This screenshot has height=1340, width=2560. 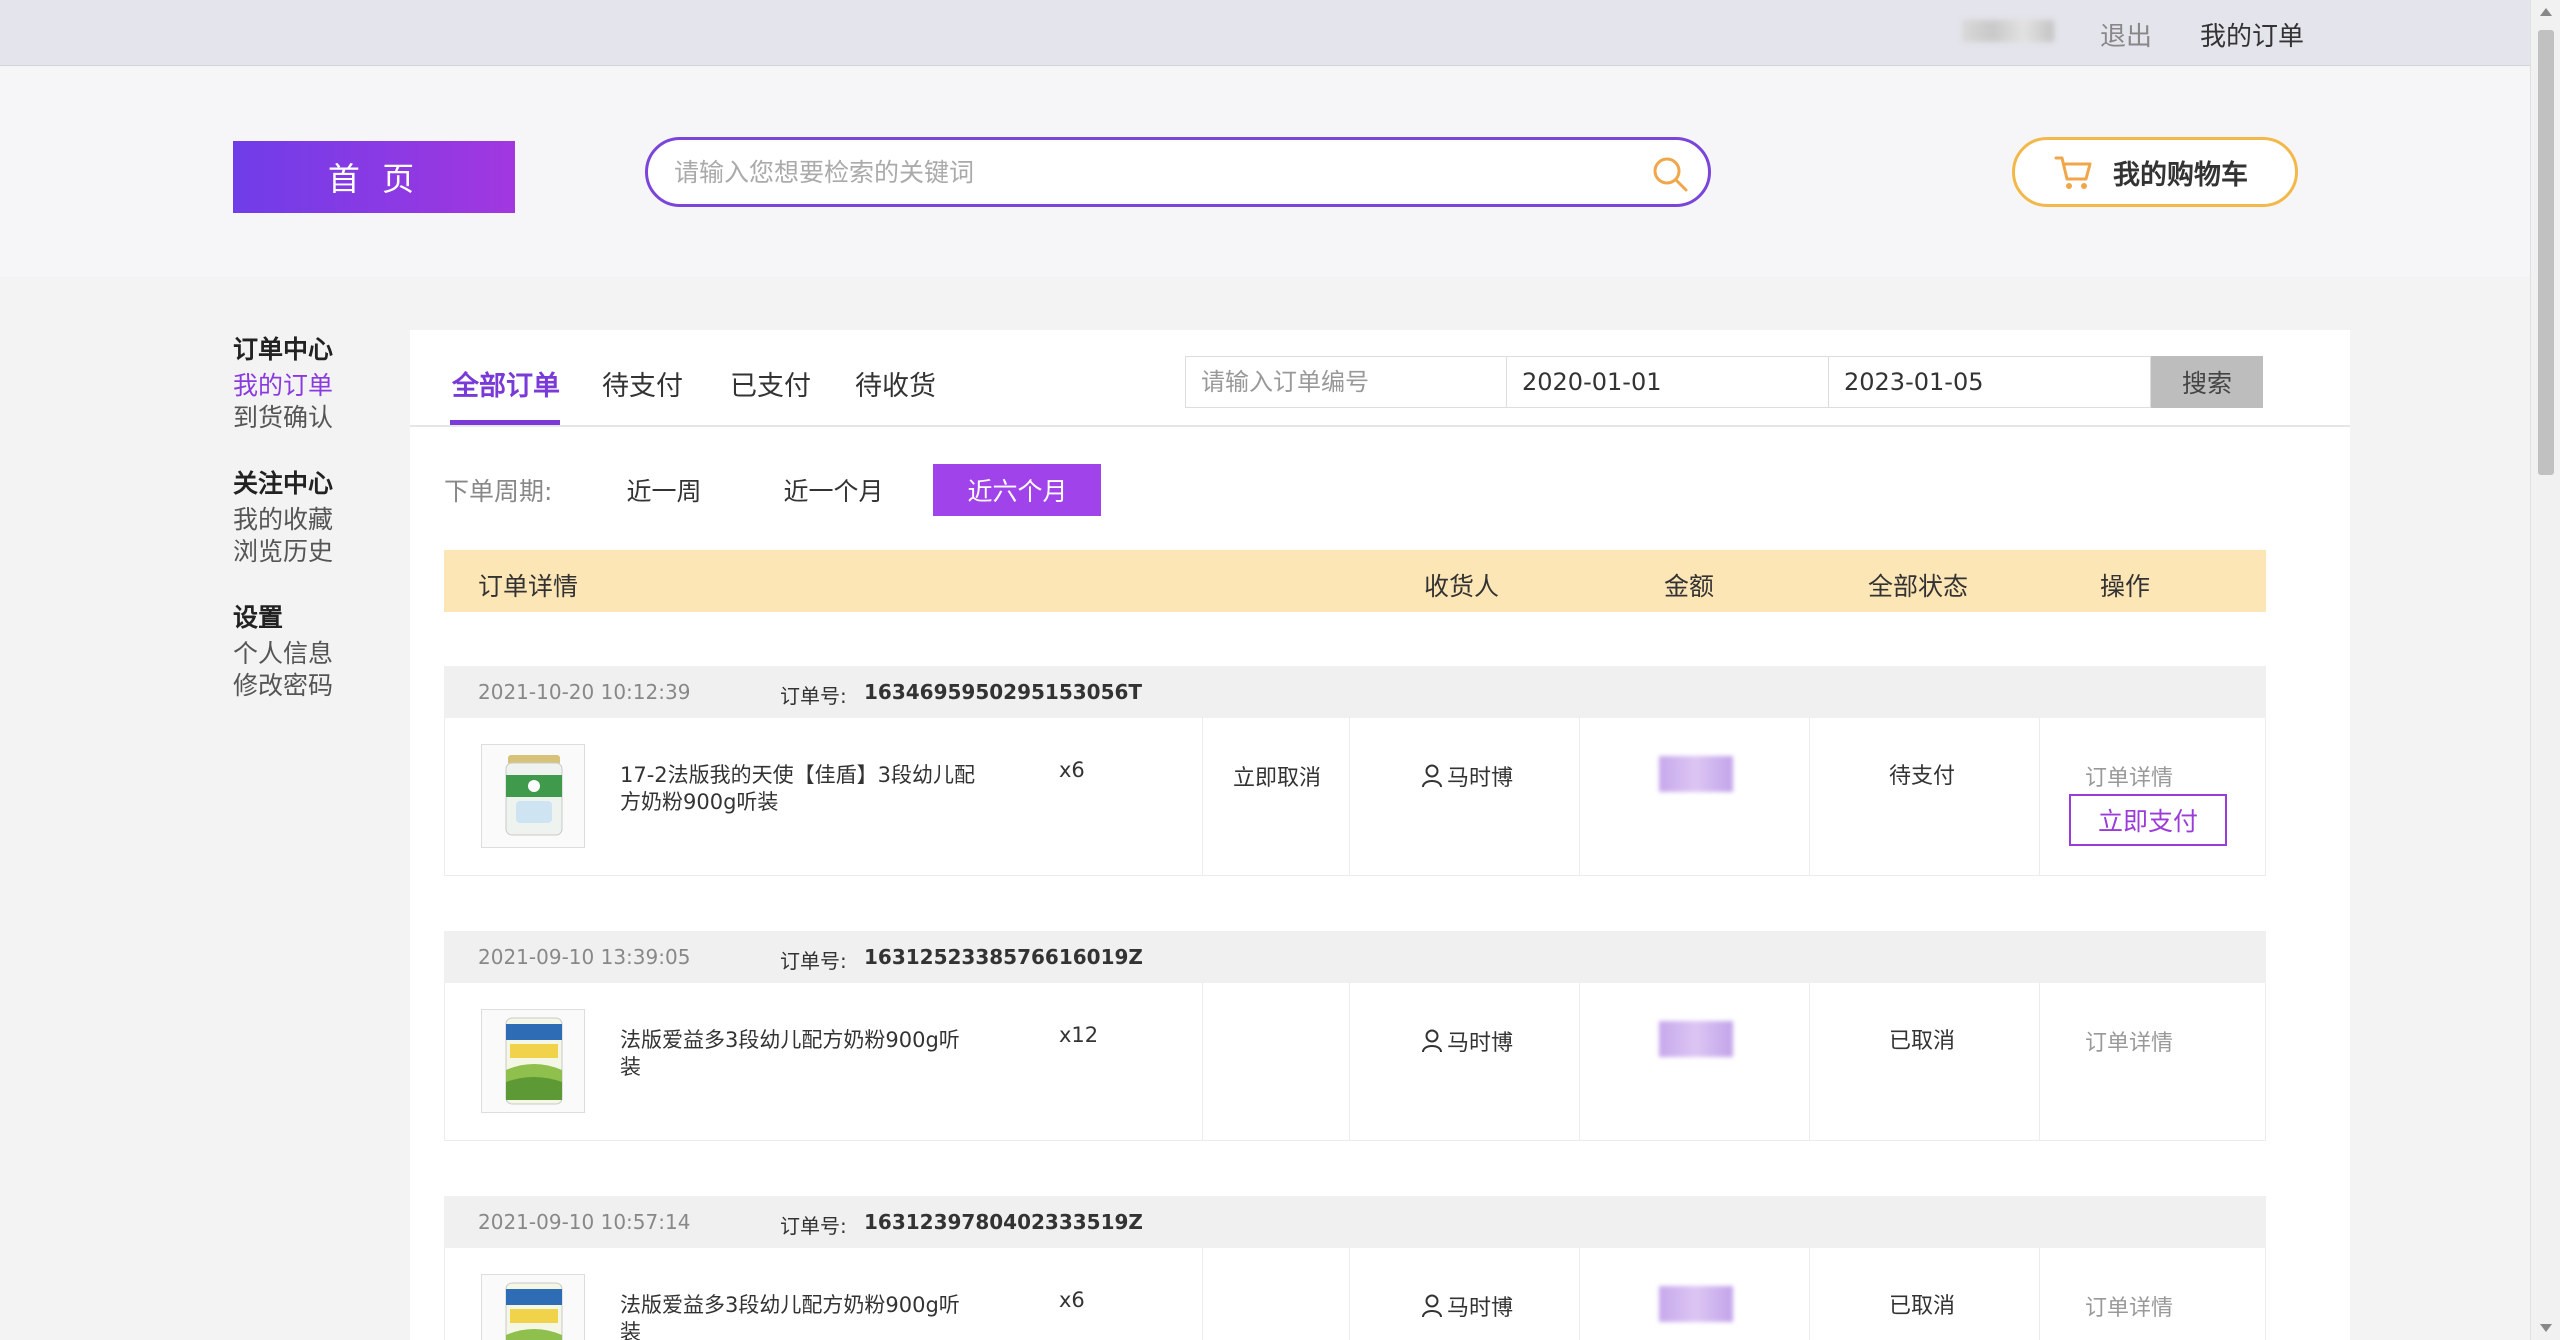 What do you see at coordinates (308, 520) in the screenshot?
I see `sidebar-item-favorites: 我的收藏` at bounding box center [308, 520].